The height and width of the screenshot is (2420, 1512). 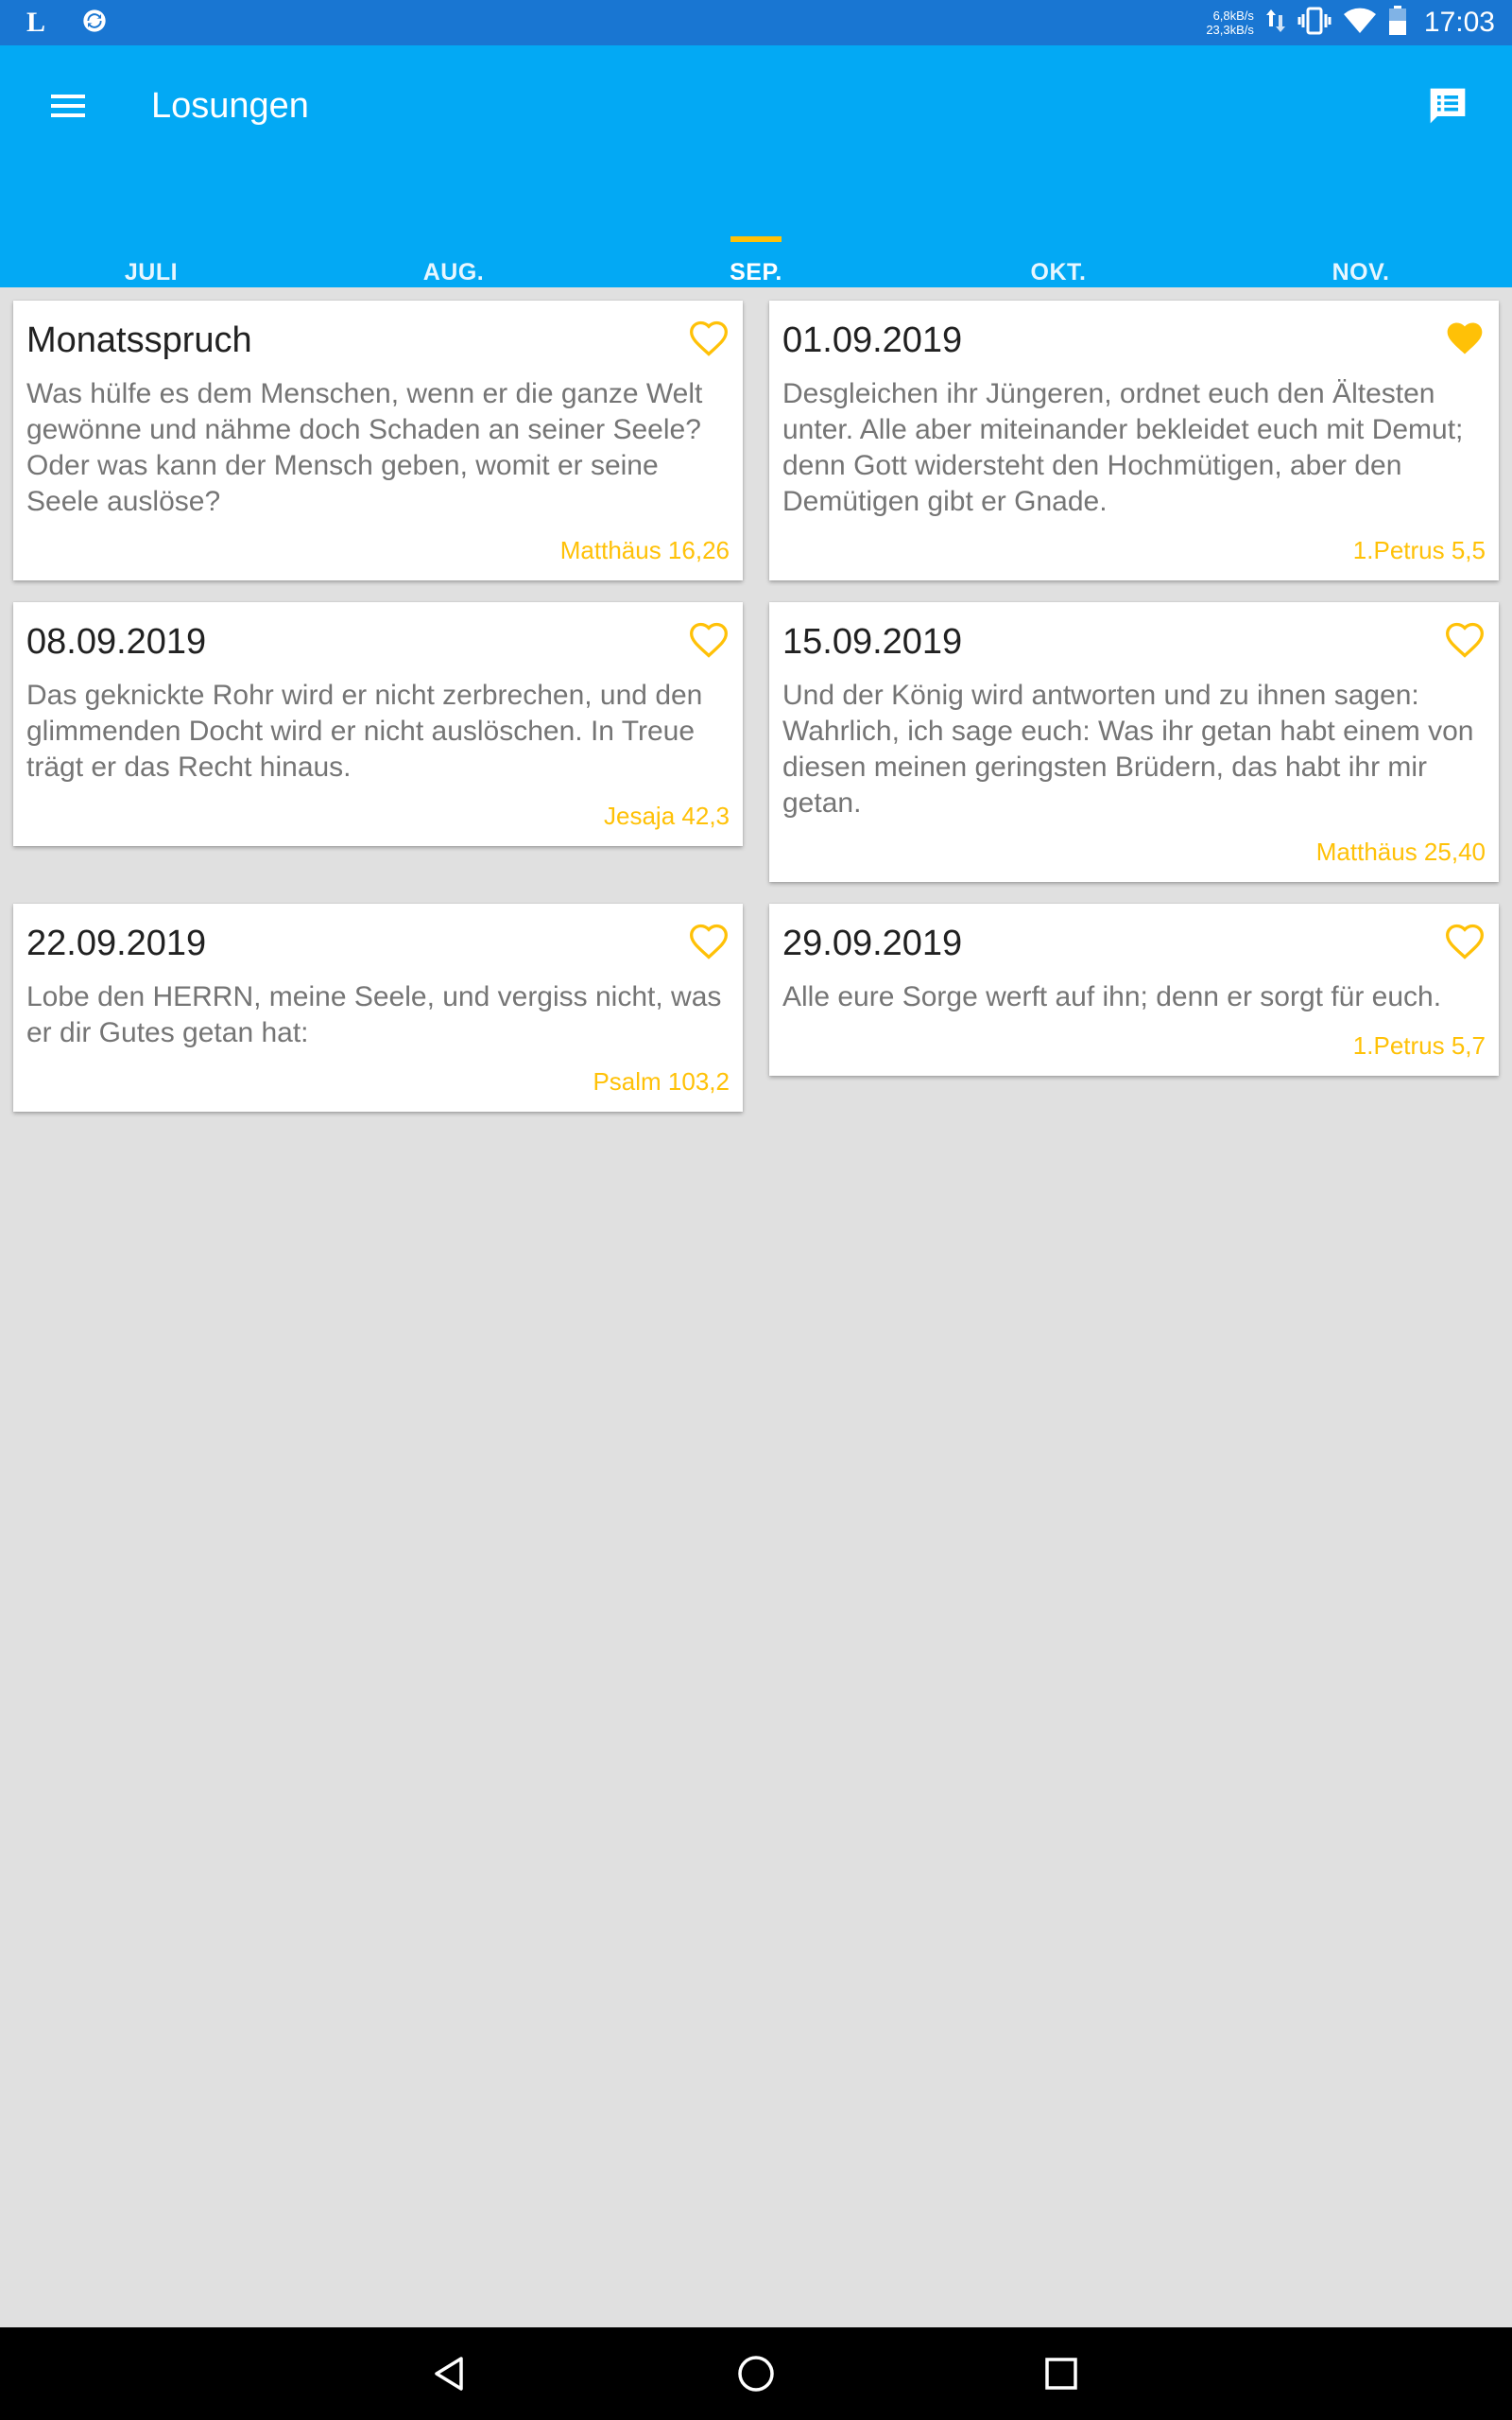 What do you see at coordinates (1314, 24) in the screenshot?
I see `vibrate-icon` at bounding box center [1314, 24].